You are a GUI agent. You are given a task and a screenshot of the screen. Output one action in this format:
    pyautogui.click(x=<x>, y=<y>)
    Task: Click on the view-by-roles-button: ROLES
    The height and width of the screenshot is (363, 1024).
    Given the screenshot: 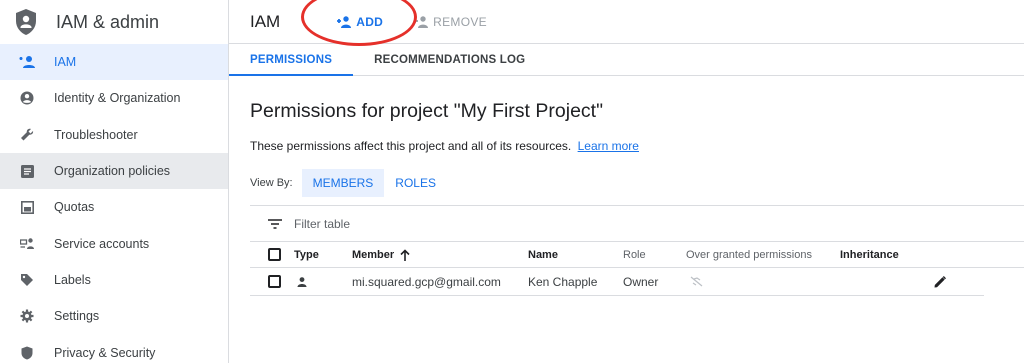 What is the action you would take?
    pyautogui.click(x=415, y=183)
    